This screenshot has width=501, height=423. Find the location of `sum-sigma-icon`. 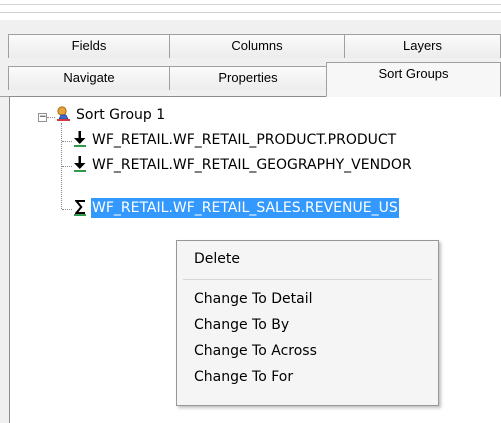

sum-sigma-icon is located at coordinates (80, 208).